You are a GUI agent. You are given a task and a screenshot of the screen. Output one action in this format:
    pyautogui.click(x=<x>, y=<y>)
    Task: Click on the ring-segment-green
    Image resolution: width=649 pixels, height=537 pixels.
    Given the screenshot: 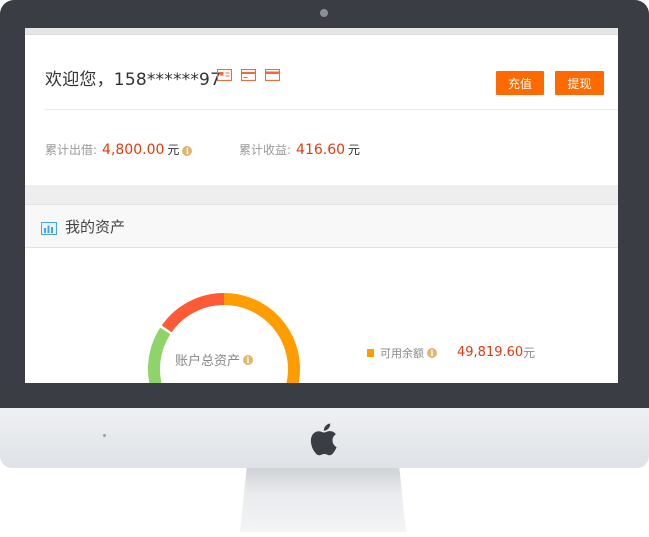 What is the action you would take?
    pyautogui.click(x=159, y=355)
    